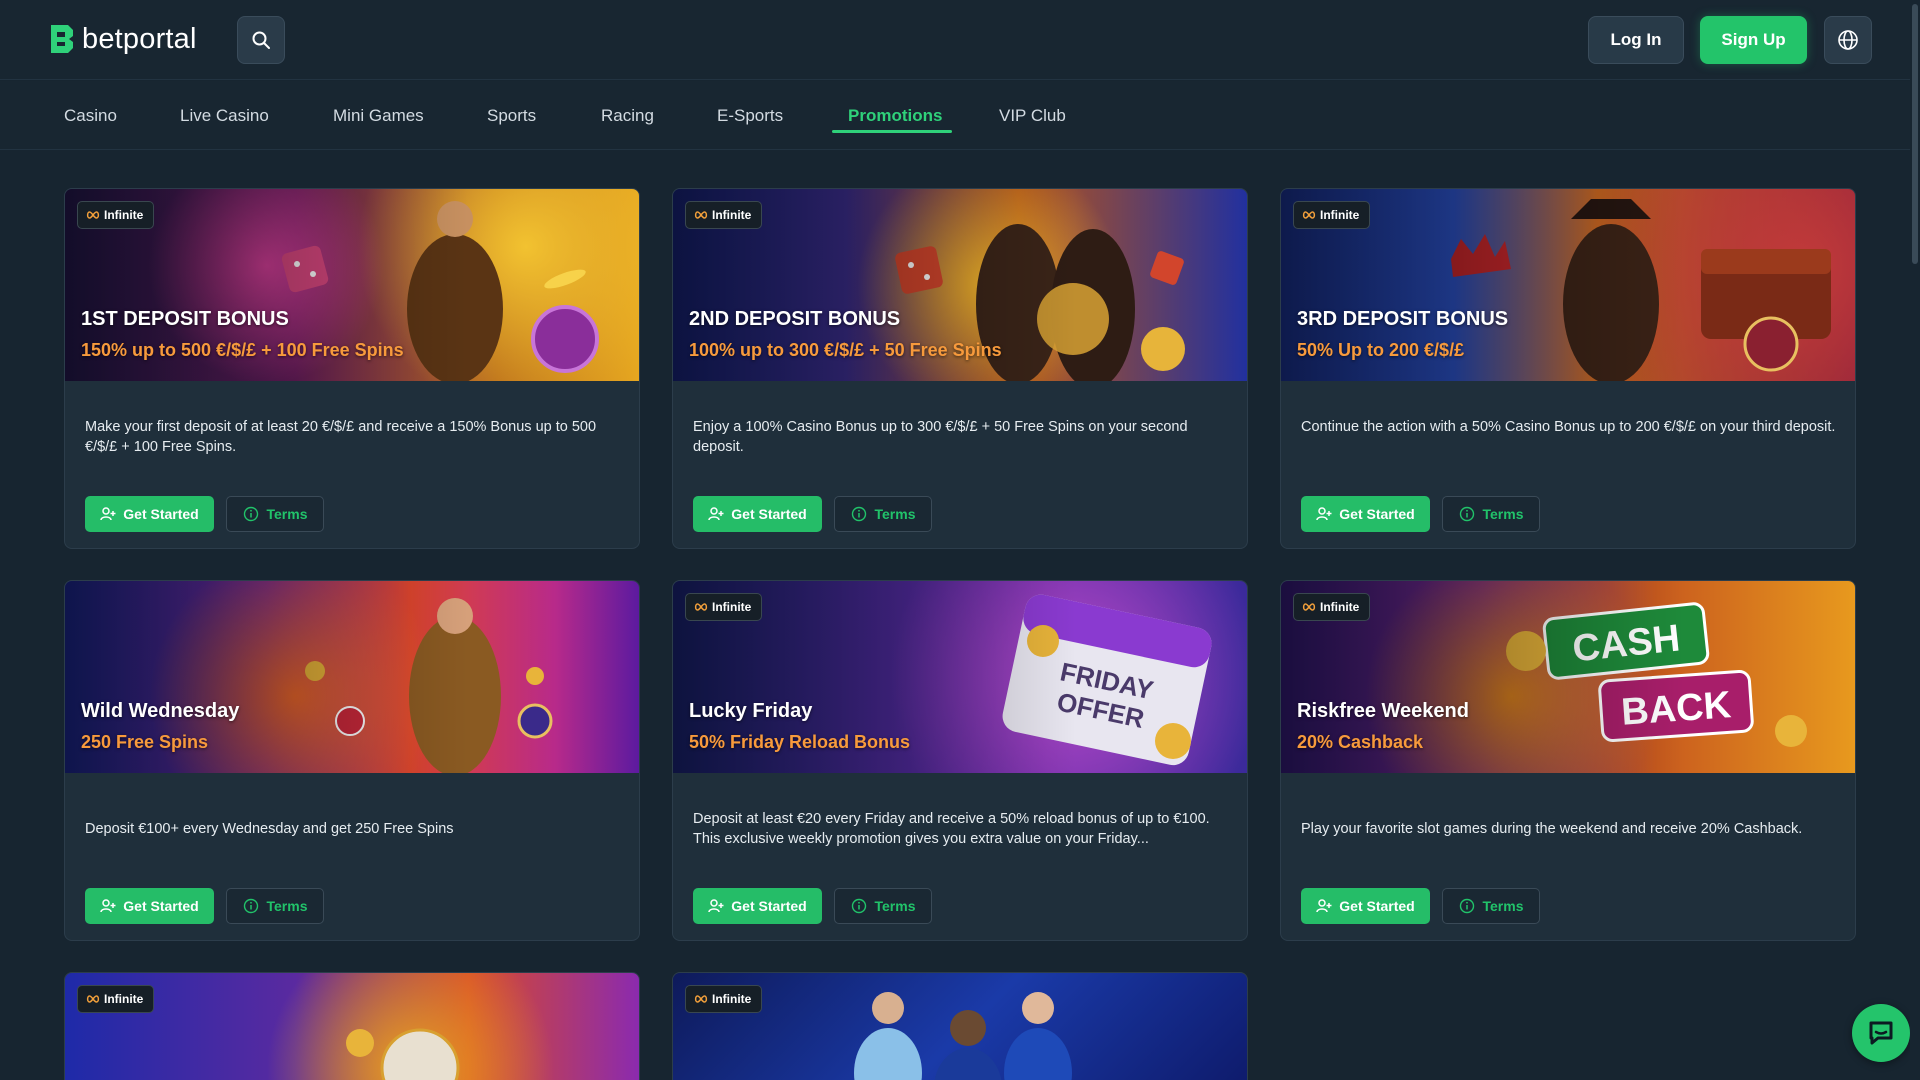 This screenshot has height=1080, width=1920. What do you see at coordinates (160, 711) in the screenshot?
I see `promo-title: Wild Wednesday` at bounding box center [160, 711].